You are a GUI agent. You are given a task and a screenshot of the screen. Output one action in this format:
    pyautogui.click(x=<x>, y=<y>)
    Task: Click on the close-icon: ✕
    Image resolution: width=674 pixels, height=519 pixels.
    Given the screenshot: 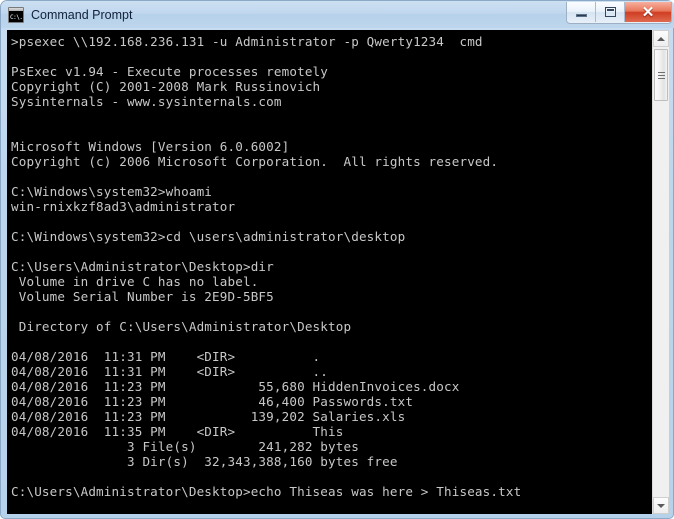 What is the action you would take?
    pyautogui.click(x=648, y=12)
    